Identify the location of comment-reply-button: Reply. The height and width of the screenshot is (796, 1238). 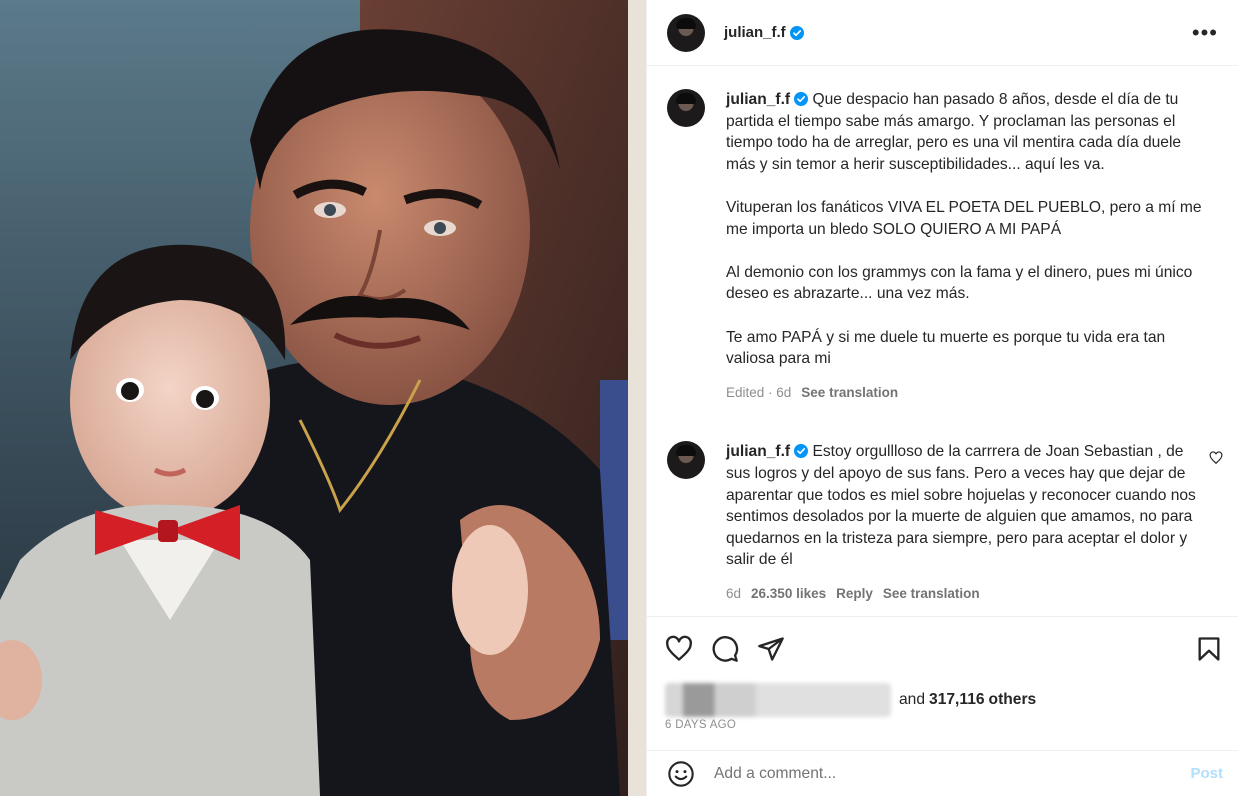
(854, 594).